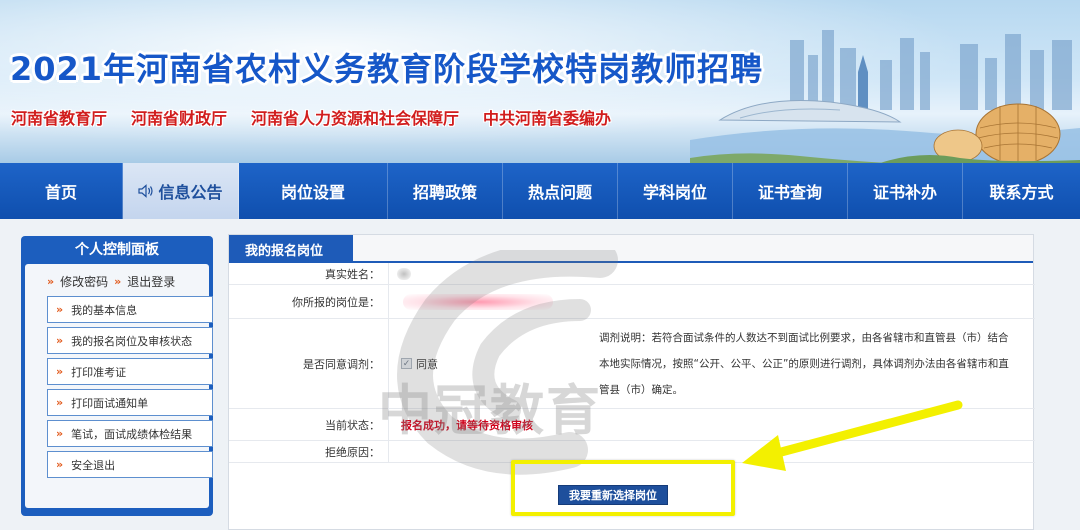  What do you see at coordinates (404, 274) in the screenshot?
I see `redacted-name` at bounding box center [404, 274].